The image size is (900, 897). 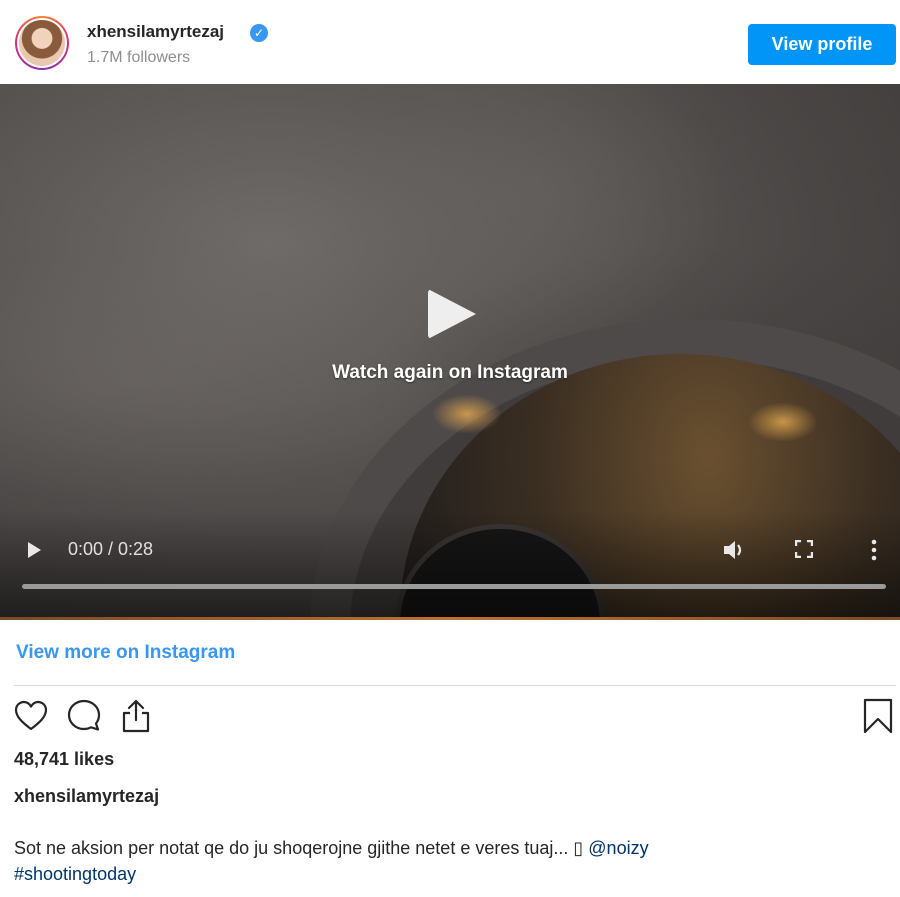 I want to click on caption-username: xhensilamyrtezaj, so click(x=86, y=796).